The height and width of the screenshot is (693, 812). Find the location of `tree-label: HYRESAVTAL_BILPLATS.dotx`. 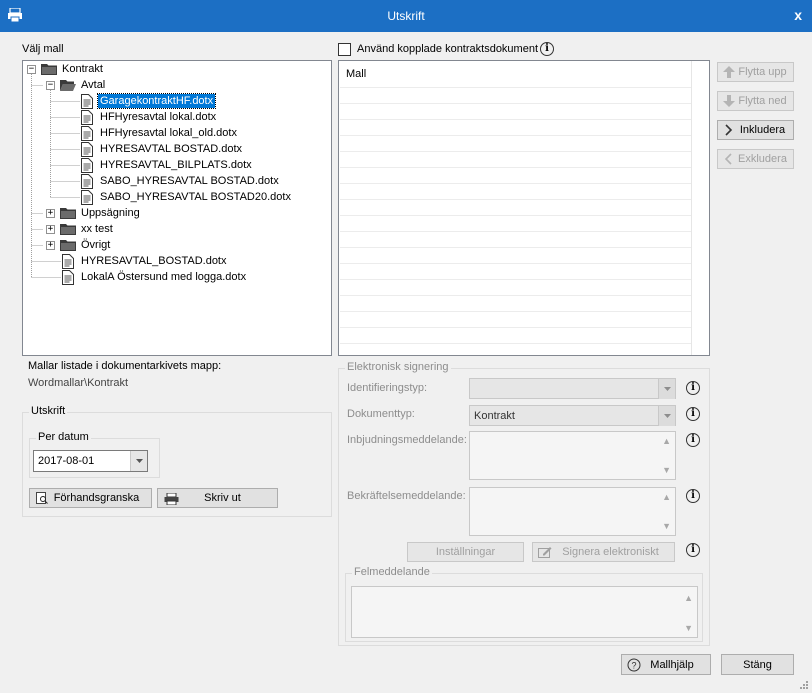

tree-label: HYRESAVTAL_BILPLATS.dotx is located at coordinates (176, 165).